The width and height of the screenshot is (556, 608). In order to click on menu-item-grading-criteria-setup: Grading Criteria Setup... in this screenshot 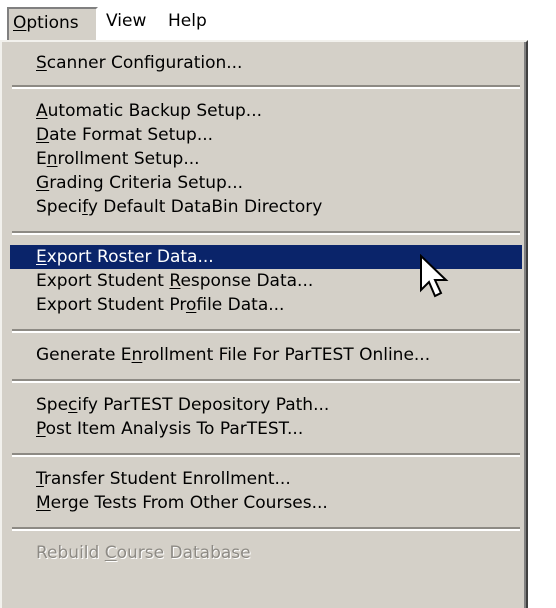, I will do `click(266, 183)`.